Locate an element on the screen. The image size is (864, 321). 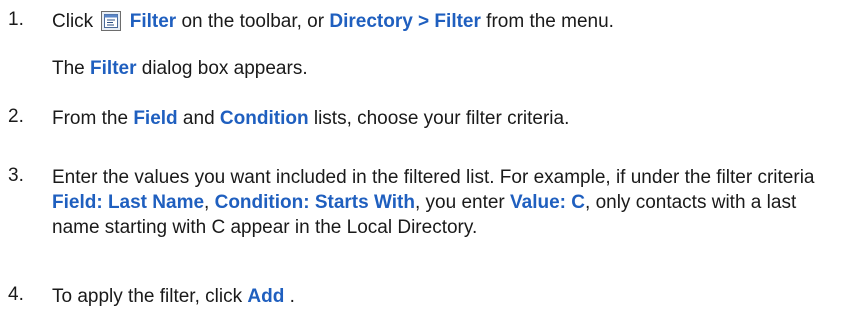
step-number: 3. is located at coordinates (16, 175).